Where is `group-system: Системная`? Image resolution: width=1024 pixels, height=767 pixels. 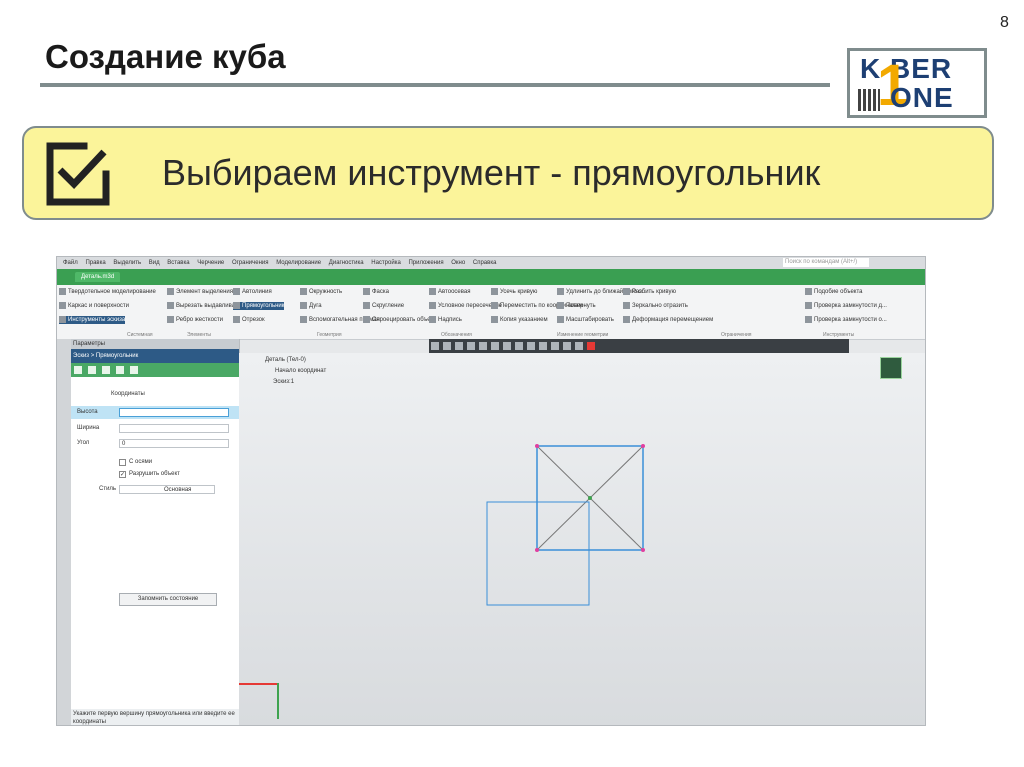 group-system: Системная is located at coordinates (140, 335).